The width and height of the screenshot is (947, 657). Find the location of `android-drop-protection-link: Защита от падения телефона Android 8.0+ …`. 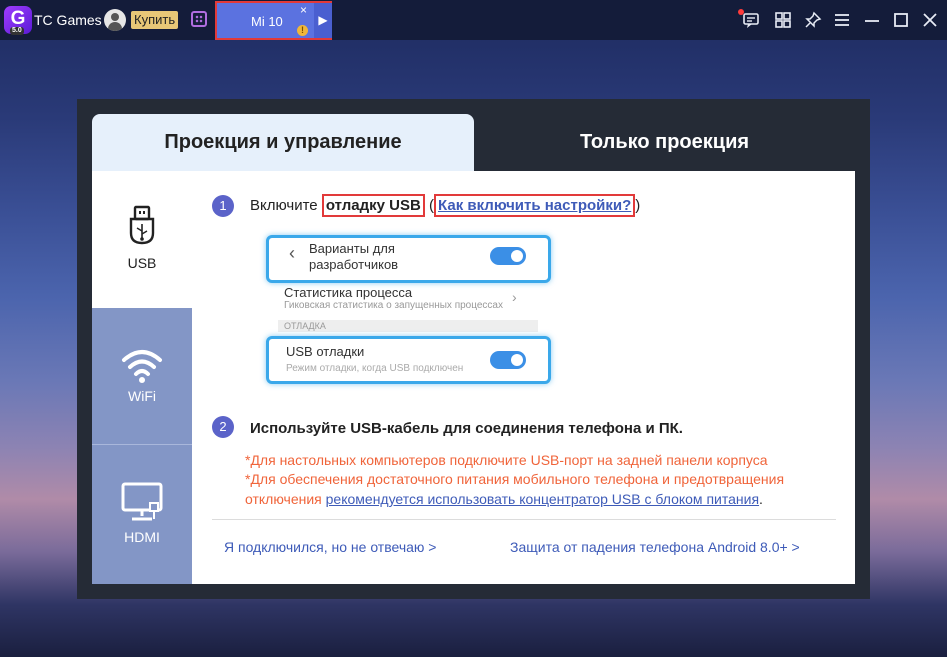

android-drop-protection-link: Защита от падения телефона Android 8.0+ … is located at coordinates (655, 547).